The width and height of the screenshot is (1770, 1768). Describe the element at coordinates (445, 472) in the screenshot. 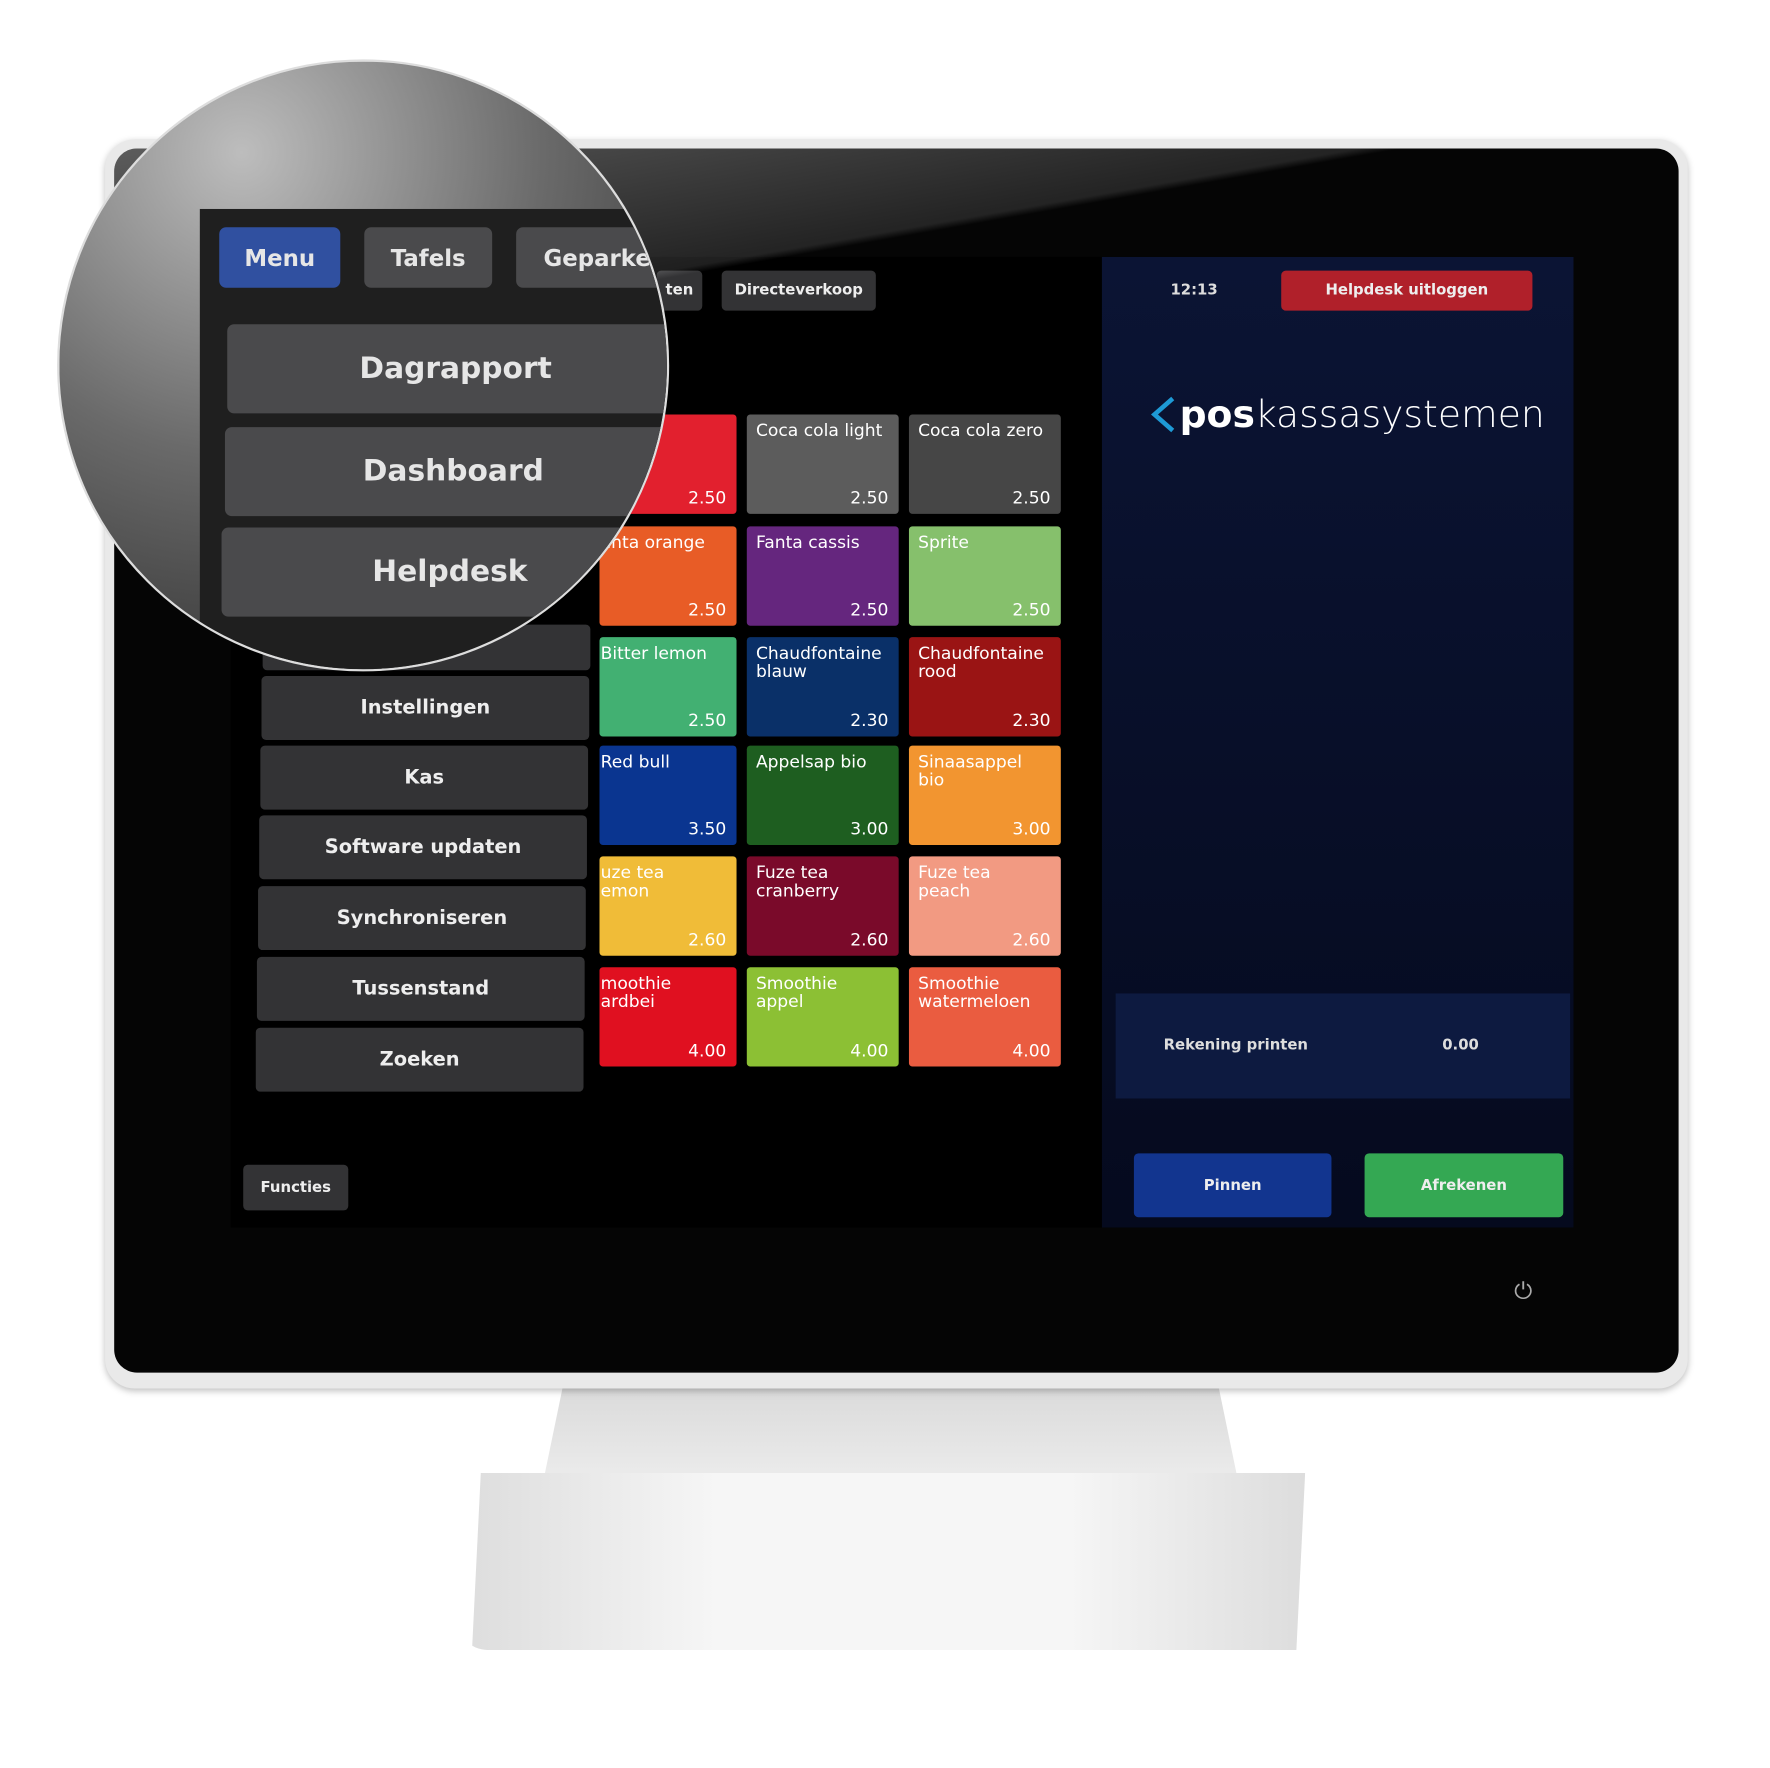

I see `dashboard-button: Dashboard` at that location.